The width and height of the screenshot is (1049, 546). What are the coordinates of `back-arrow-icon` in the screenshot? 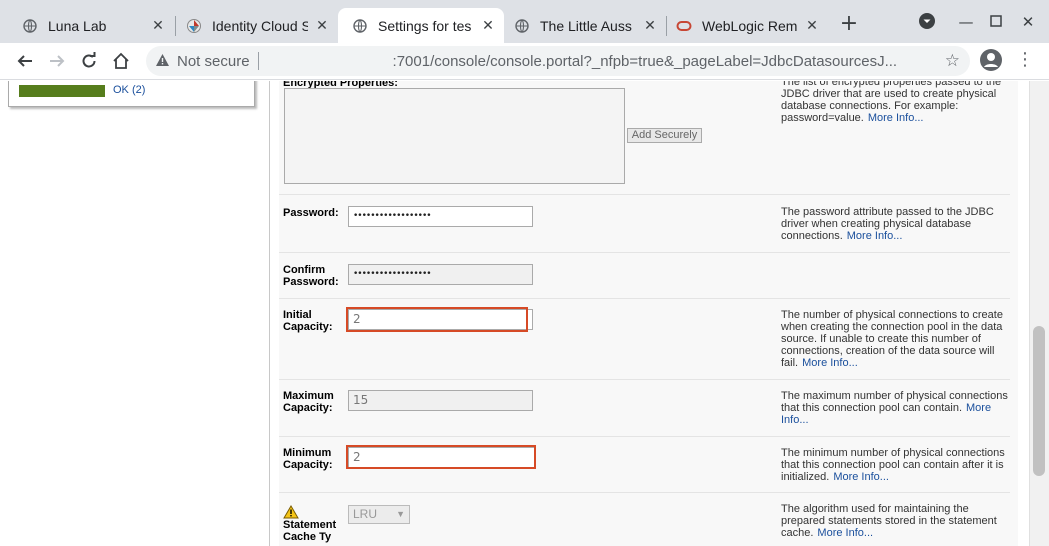 It's located at (25, 61).